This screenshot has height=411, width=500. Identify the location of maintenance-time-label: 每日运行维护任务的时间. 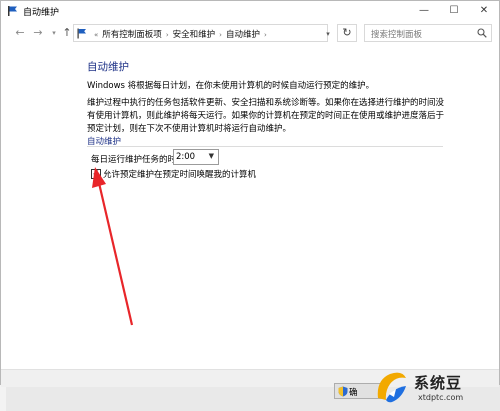
(138, 160).